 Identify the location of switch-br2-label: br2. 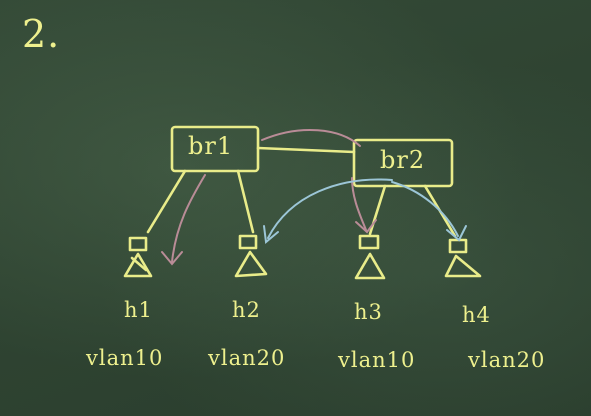
(403, 160).